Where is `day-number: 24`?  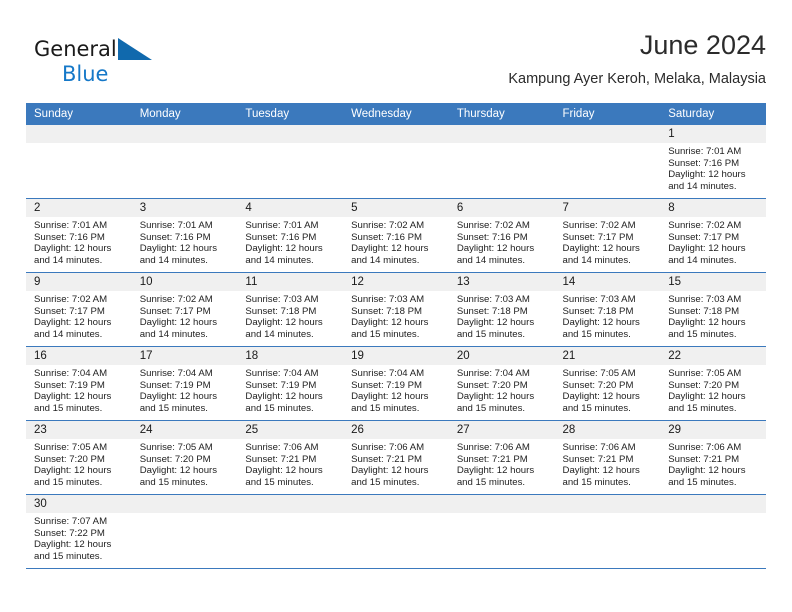 day-number: 24 is located at coordinates (184, 430).